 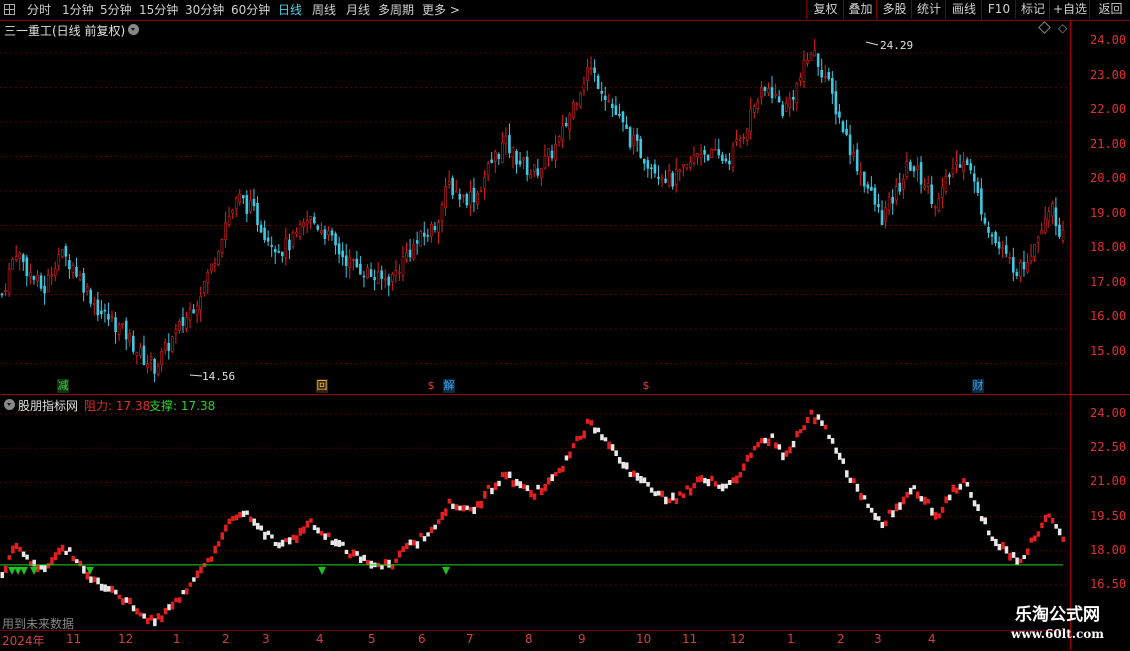 I want to click on indicator-name: 股朋指标网, so click(x=48, y=405).